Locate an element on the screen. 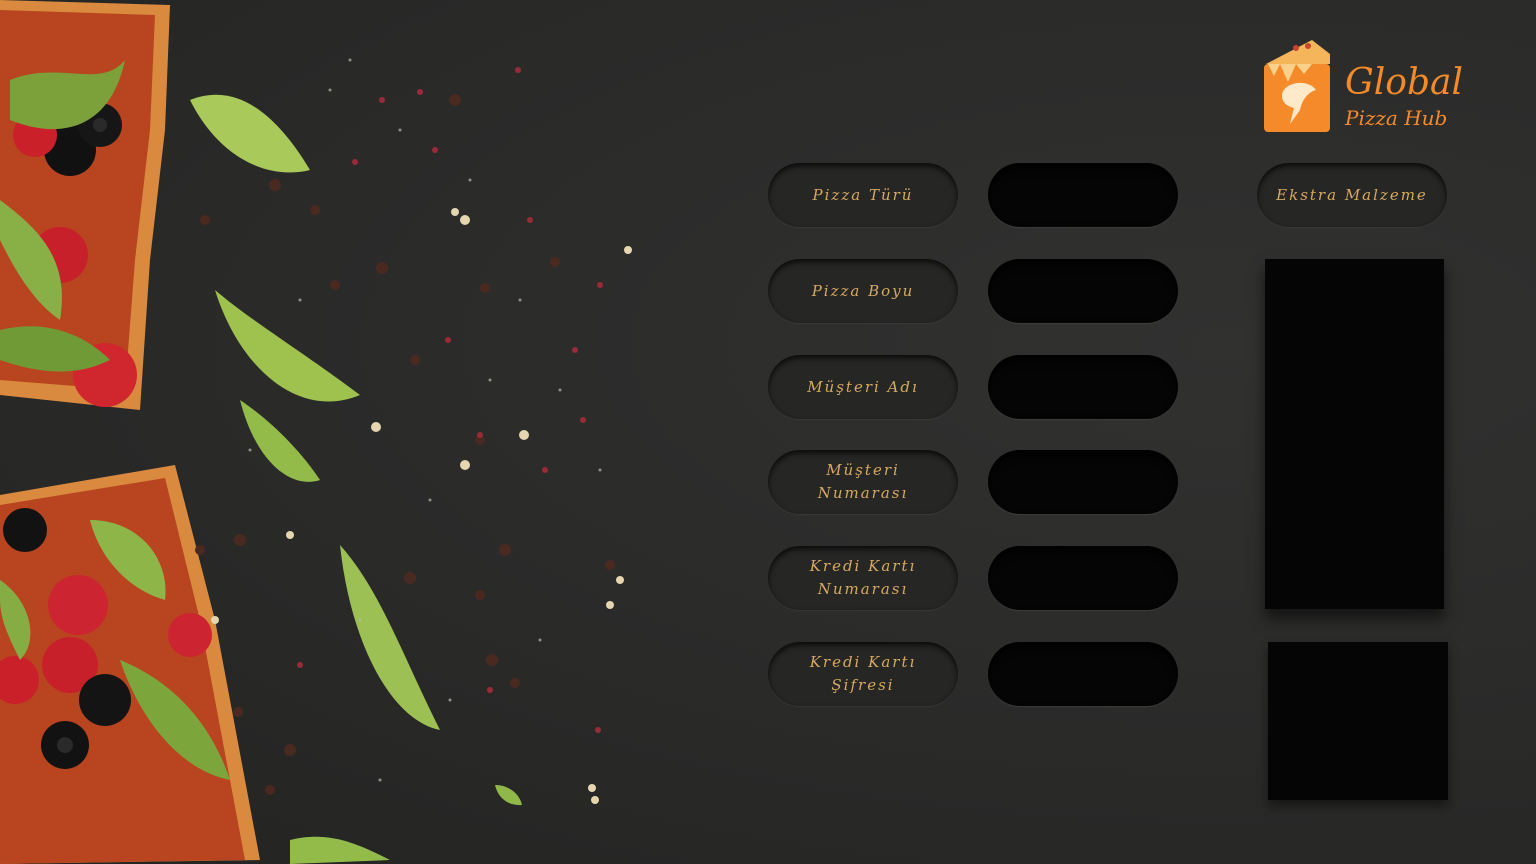 This screenshot has width=1536, height=864. label-pizza-type: Pizza Türü is located at coordinates (863, 195).